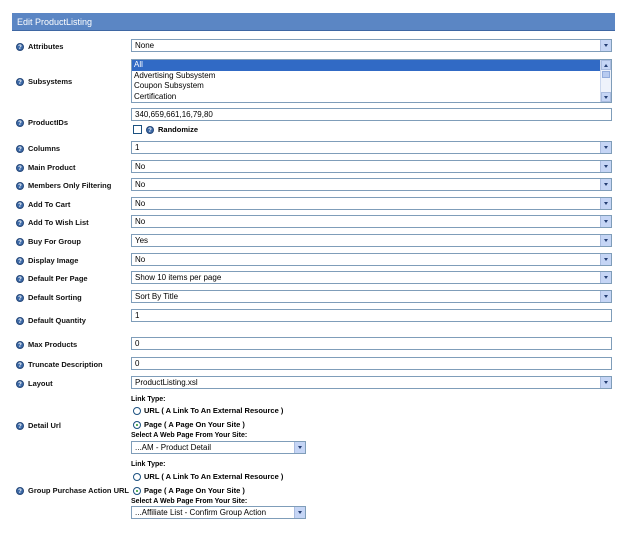  What do you see at coordinates (49, 297) in the screenshot?
I see `label-default-sorting: ? Default Sorting` at bounding box center [49, 297].